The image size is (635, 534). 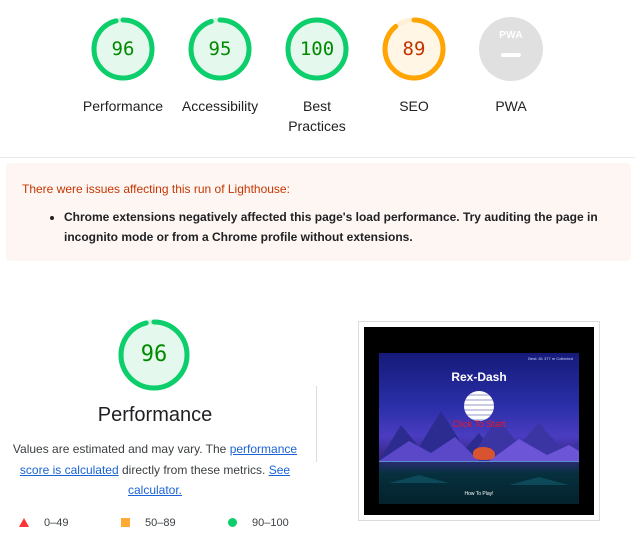 I want to click on game-title: Rex-Dash, so click(x=479, y=377).